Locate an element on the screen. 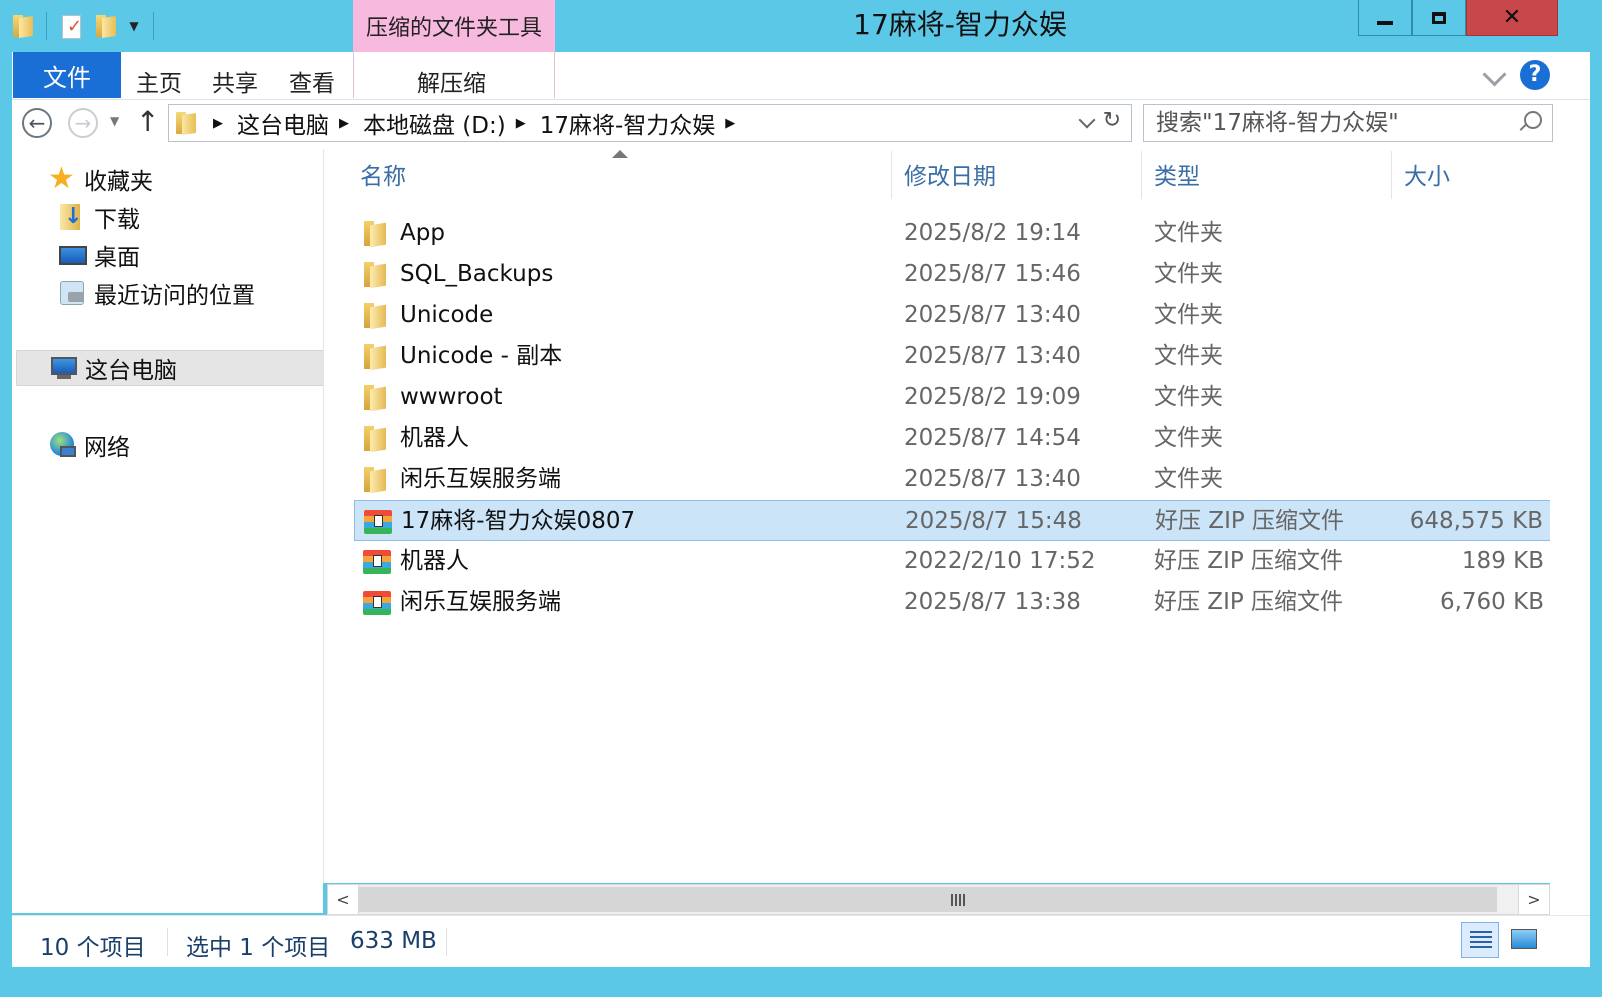 The width and height of the screenshot is (1602, 997). file-name: App is located at coordinates (422, 233).